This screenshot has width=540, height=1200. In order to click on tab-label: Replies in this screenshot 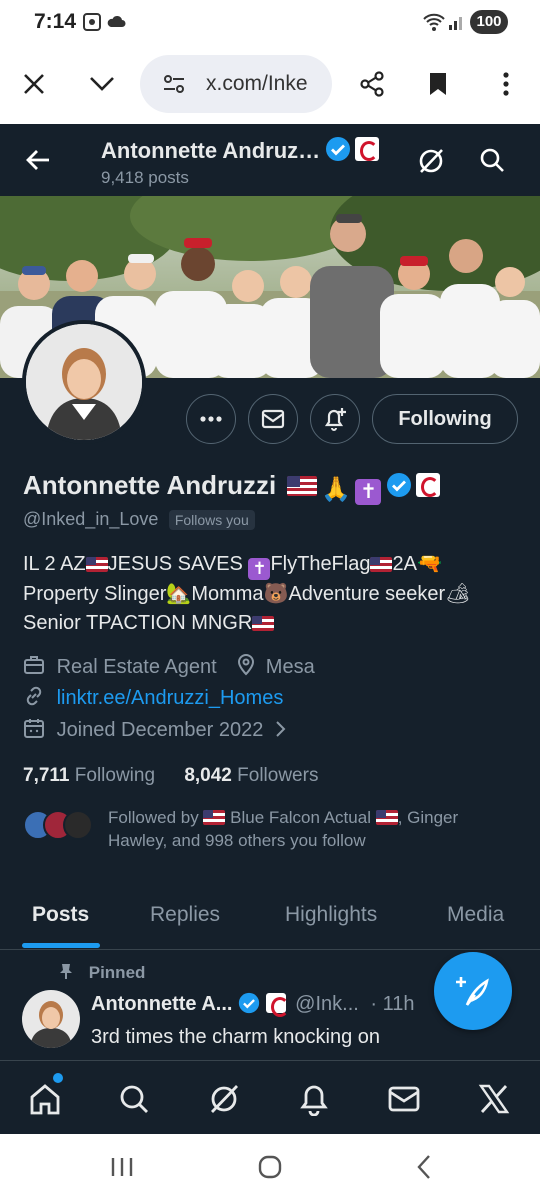, I will do `click(185, 914)`.